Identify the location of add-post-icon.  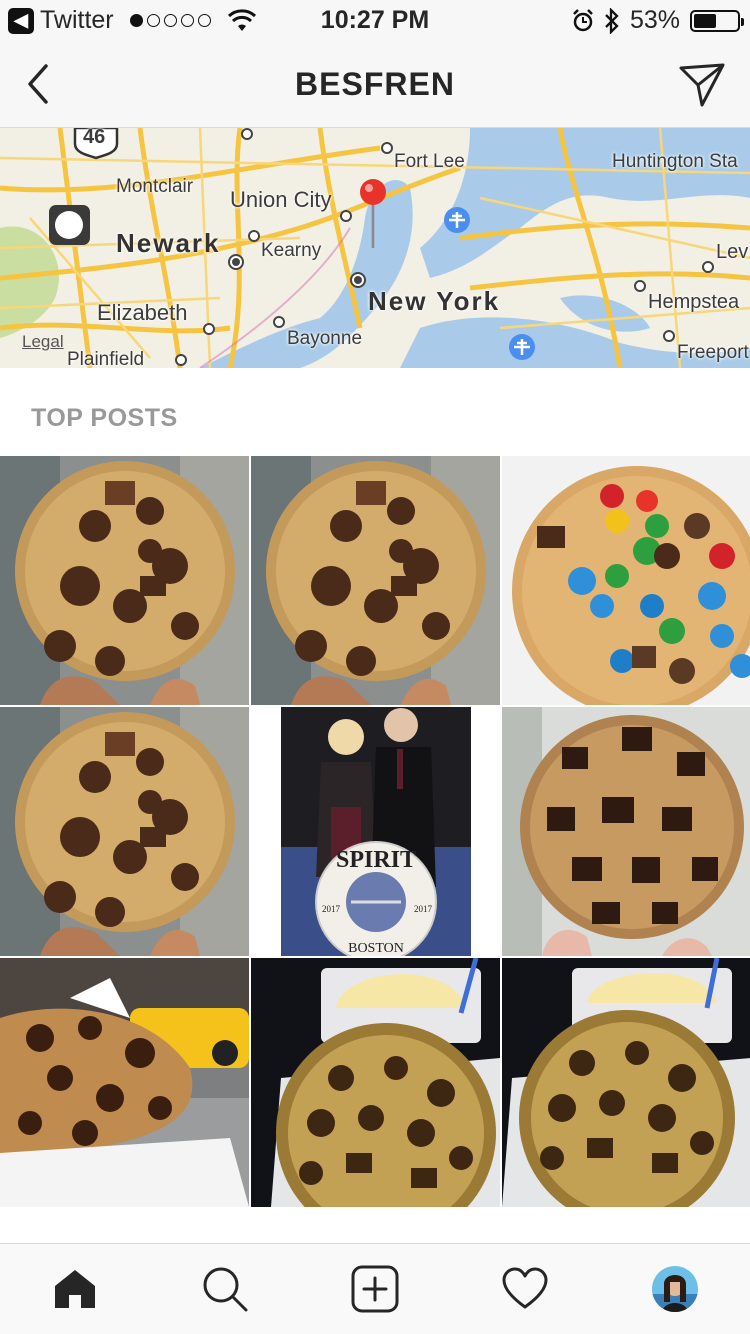
(375, 1289).